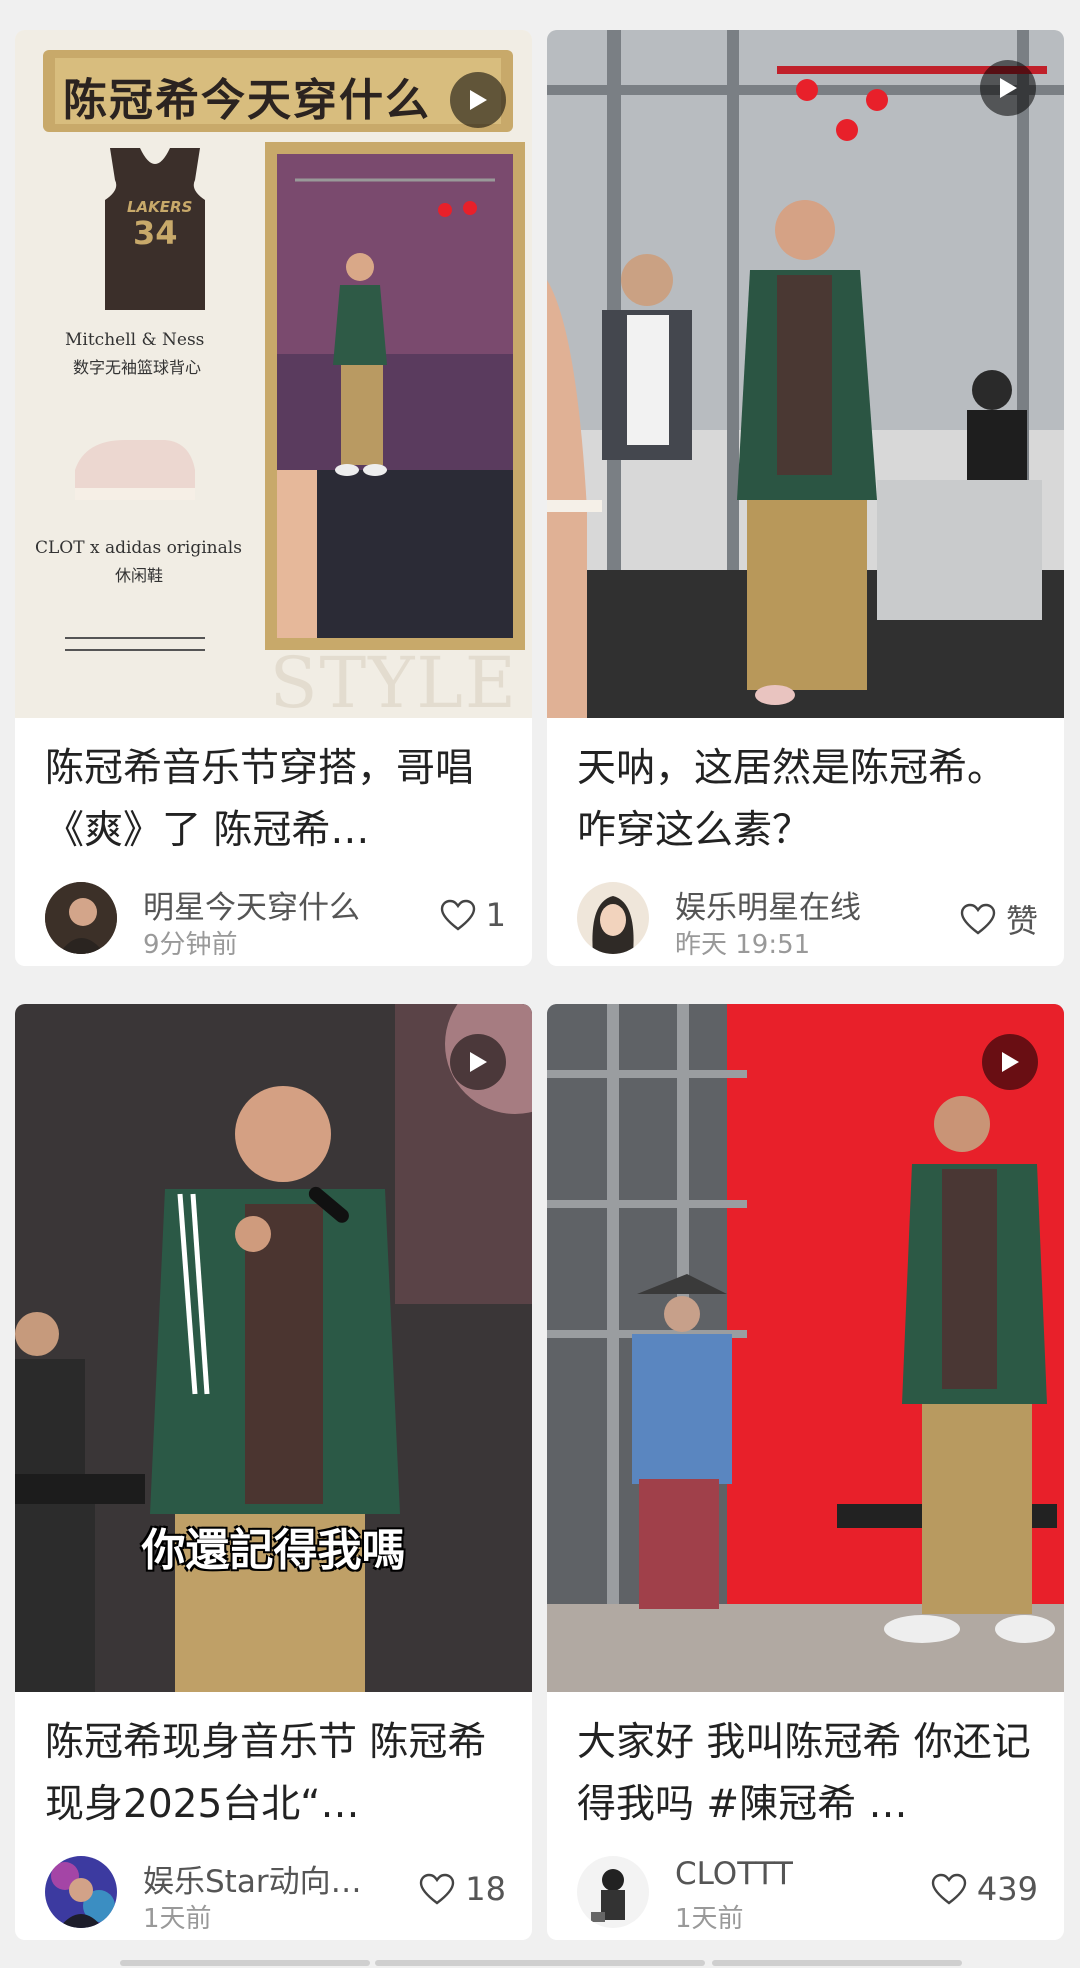  Describe the element at coordinates (138, 548) in the screenshot. I see `item2-brand: CLOT x adidas originals` at that location.